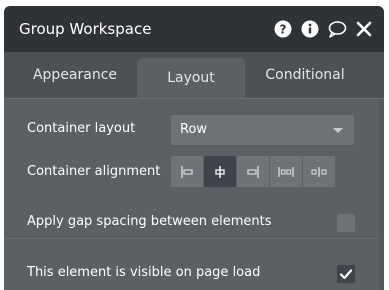 The height and width of the screenshot is (290, 389). What do you see at coordinates (262, 130) in the screenshot?
I see `container-layout-dropdown: Row` at bounding box center [262, 130].